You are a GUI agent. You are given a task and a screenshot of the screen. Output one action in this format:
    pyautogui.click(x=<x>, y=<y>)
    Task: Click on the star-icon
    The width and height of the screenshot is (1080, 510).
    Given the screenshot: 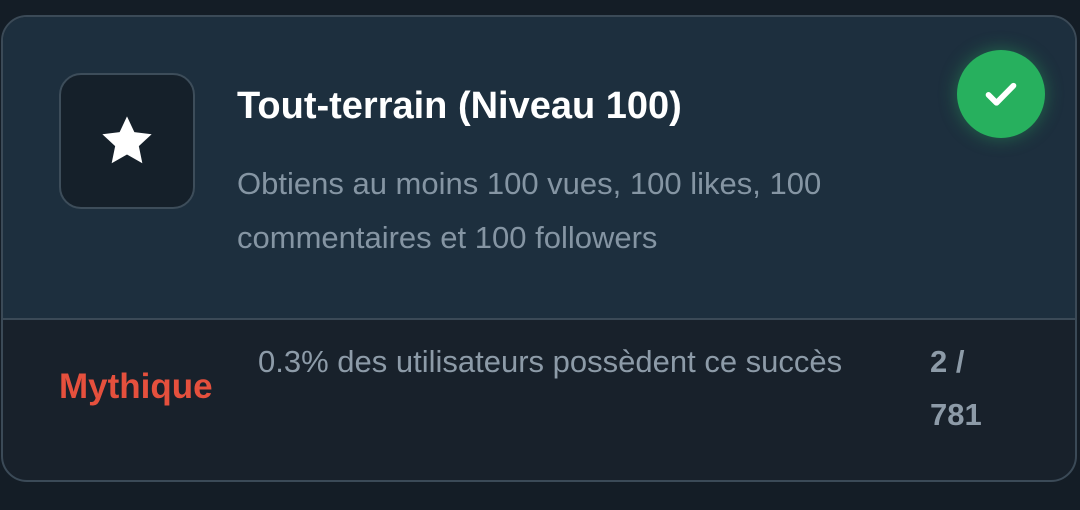 What is the action you would take?
    pyautogui.click(x=127, y=140)
    